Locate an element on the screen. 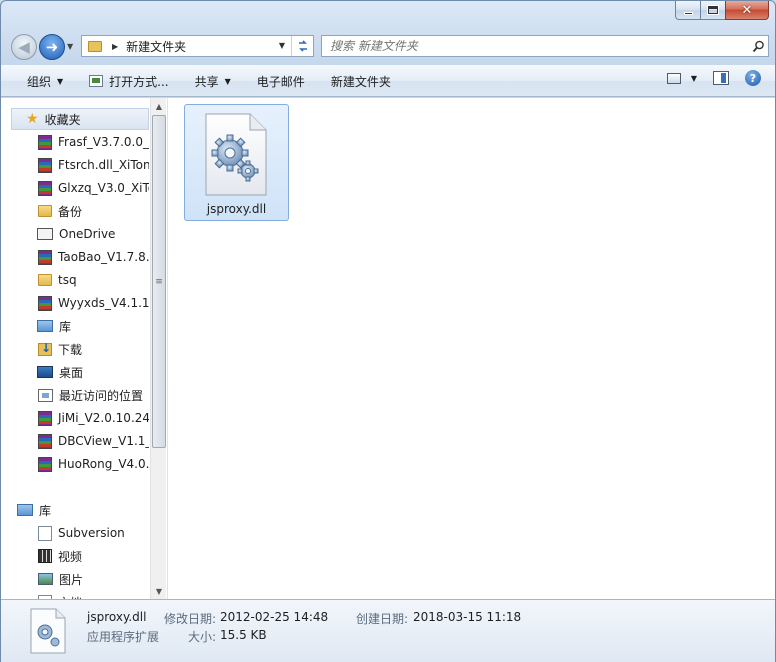  refresh-icon is located at coordinates (302, 46).